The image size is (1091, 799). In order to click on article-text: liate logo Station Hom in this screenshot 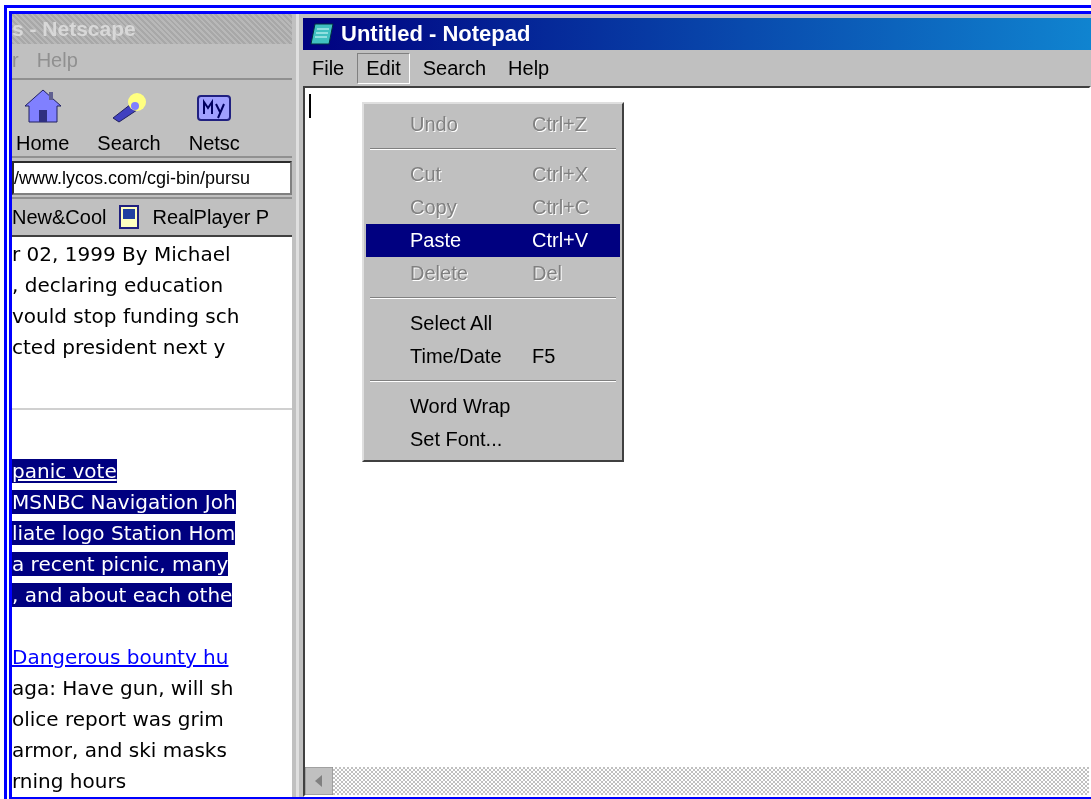, I will do `click(124, 533)`.